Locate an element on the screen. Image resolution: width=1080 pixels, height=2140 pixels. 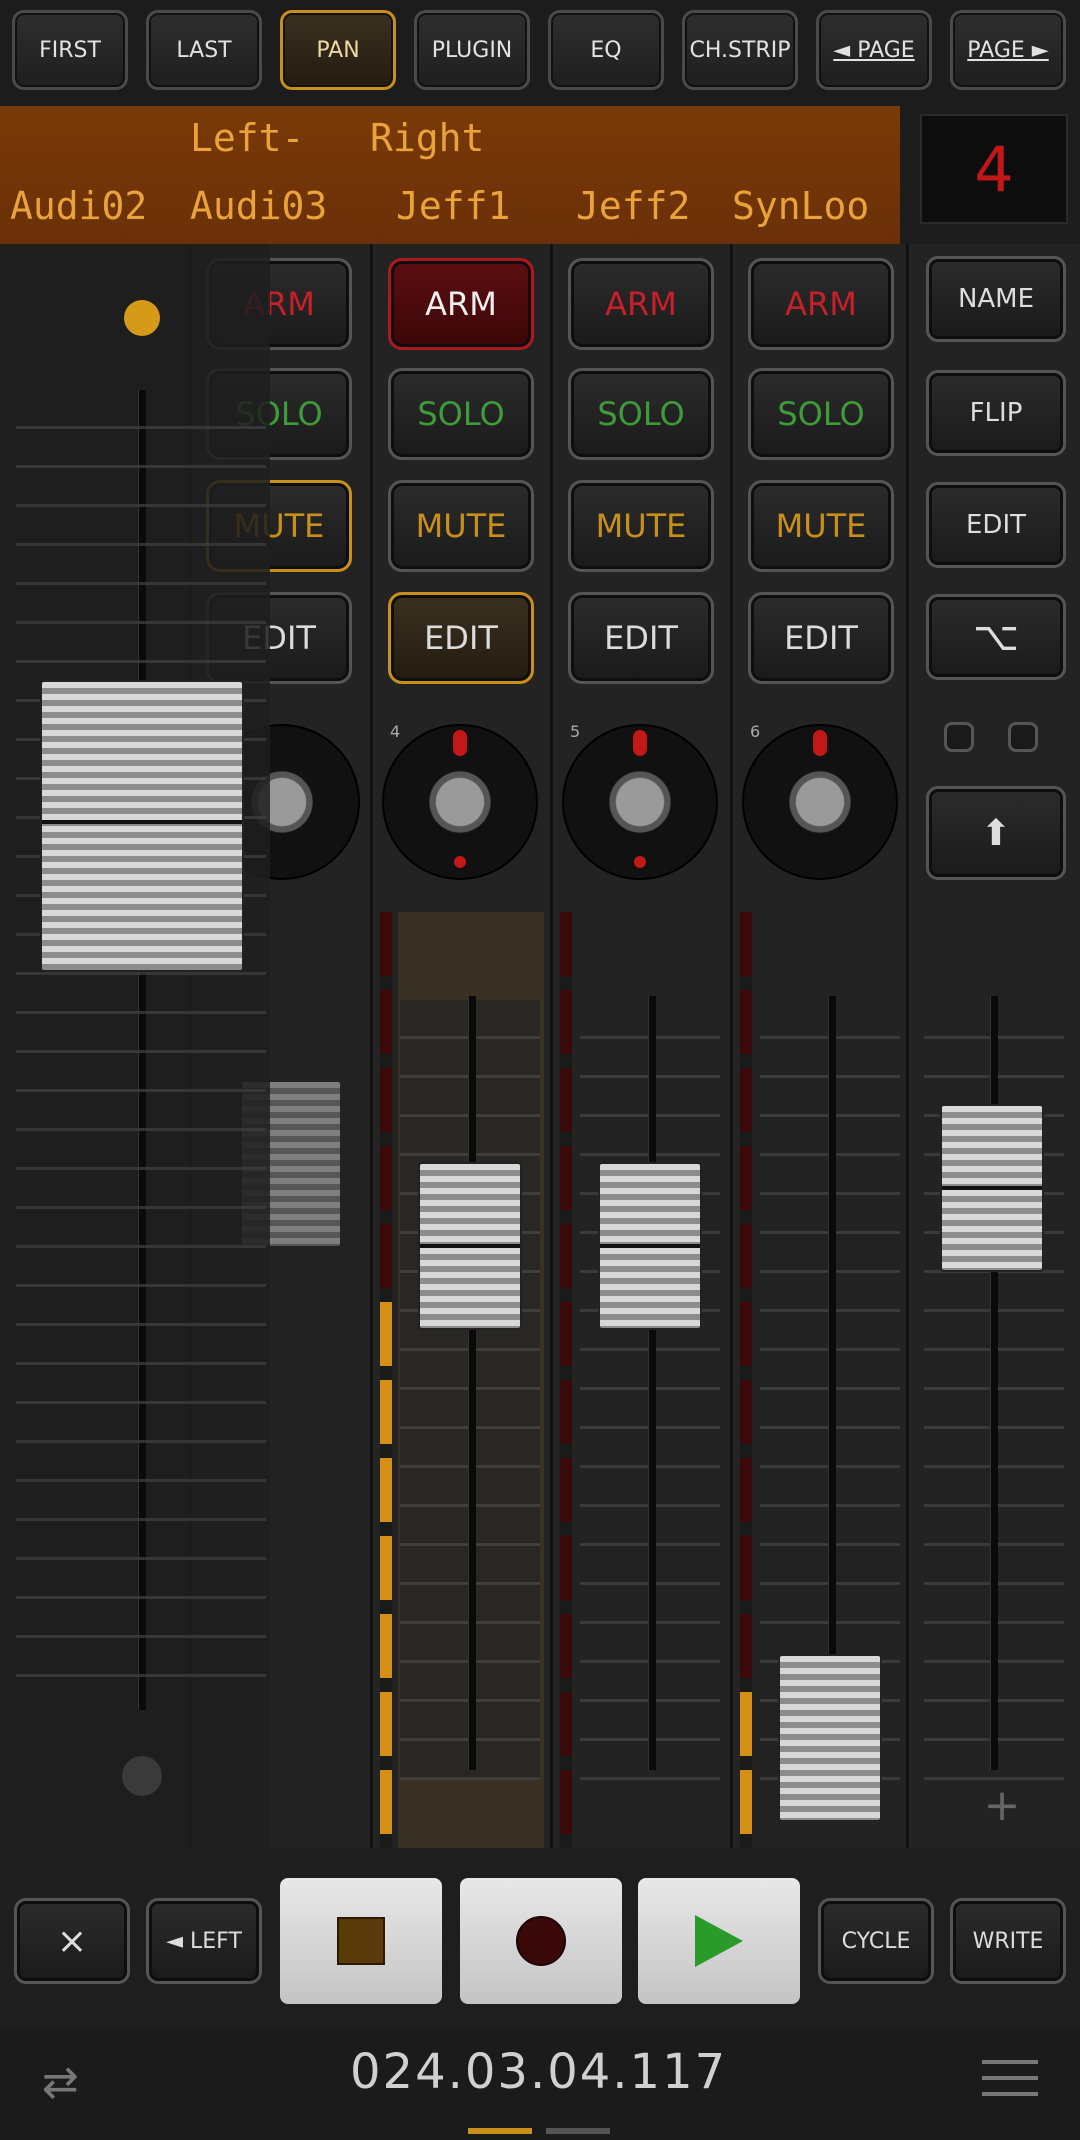
rewind-icon: ⨯ is located at coordinates (72, 1941).